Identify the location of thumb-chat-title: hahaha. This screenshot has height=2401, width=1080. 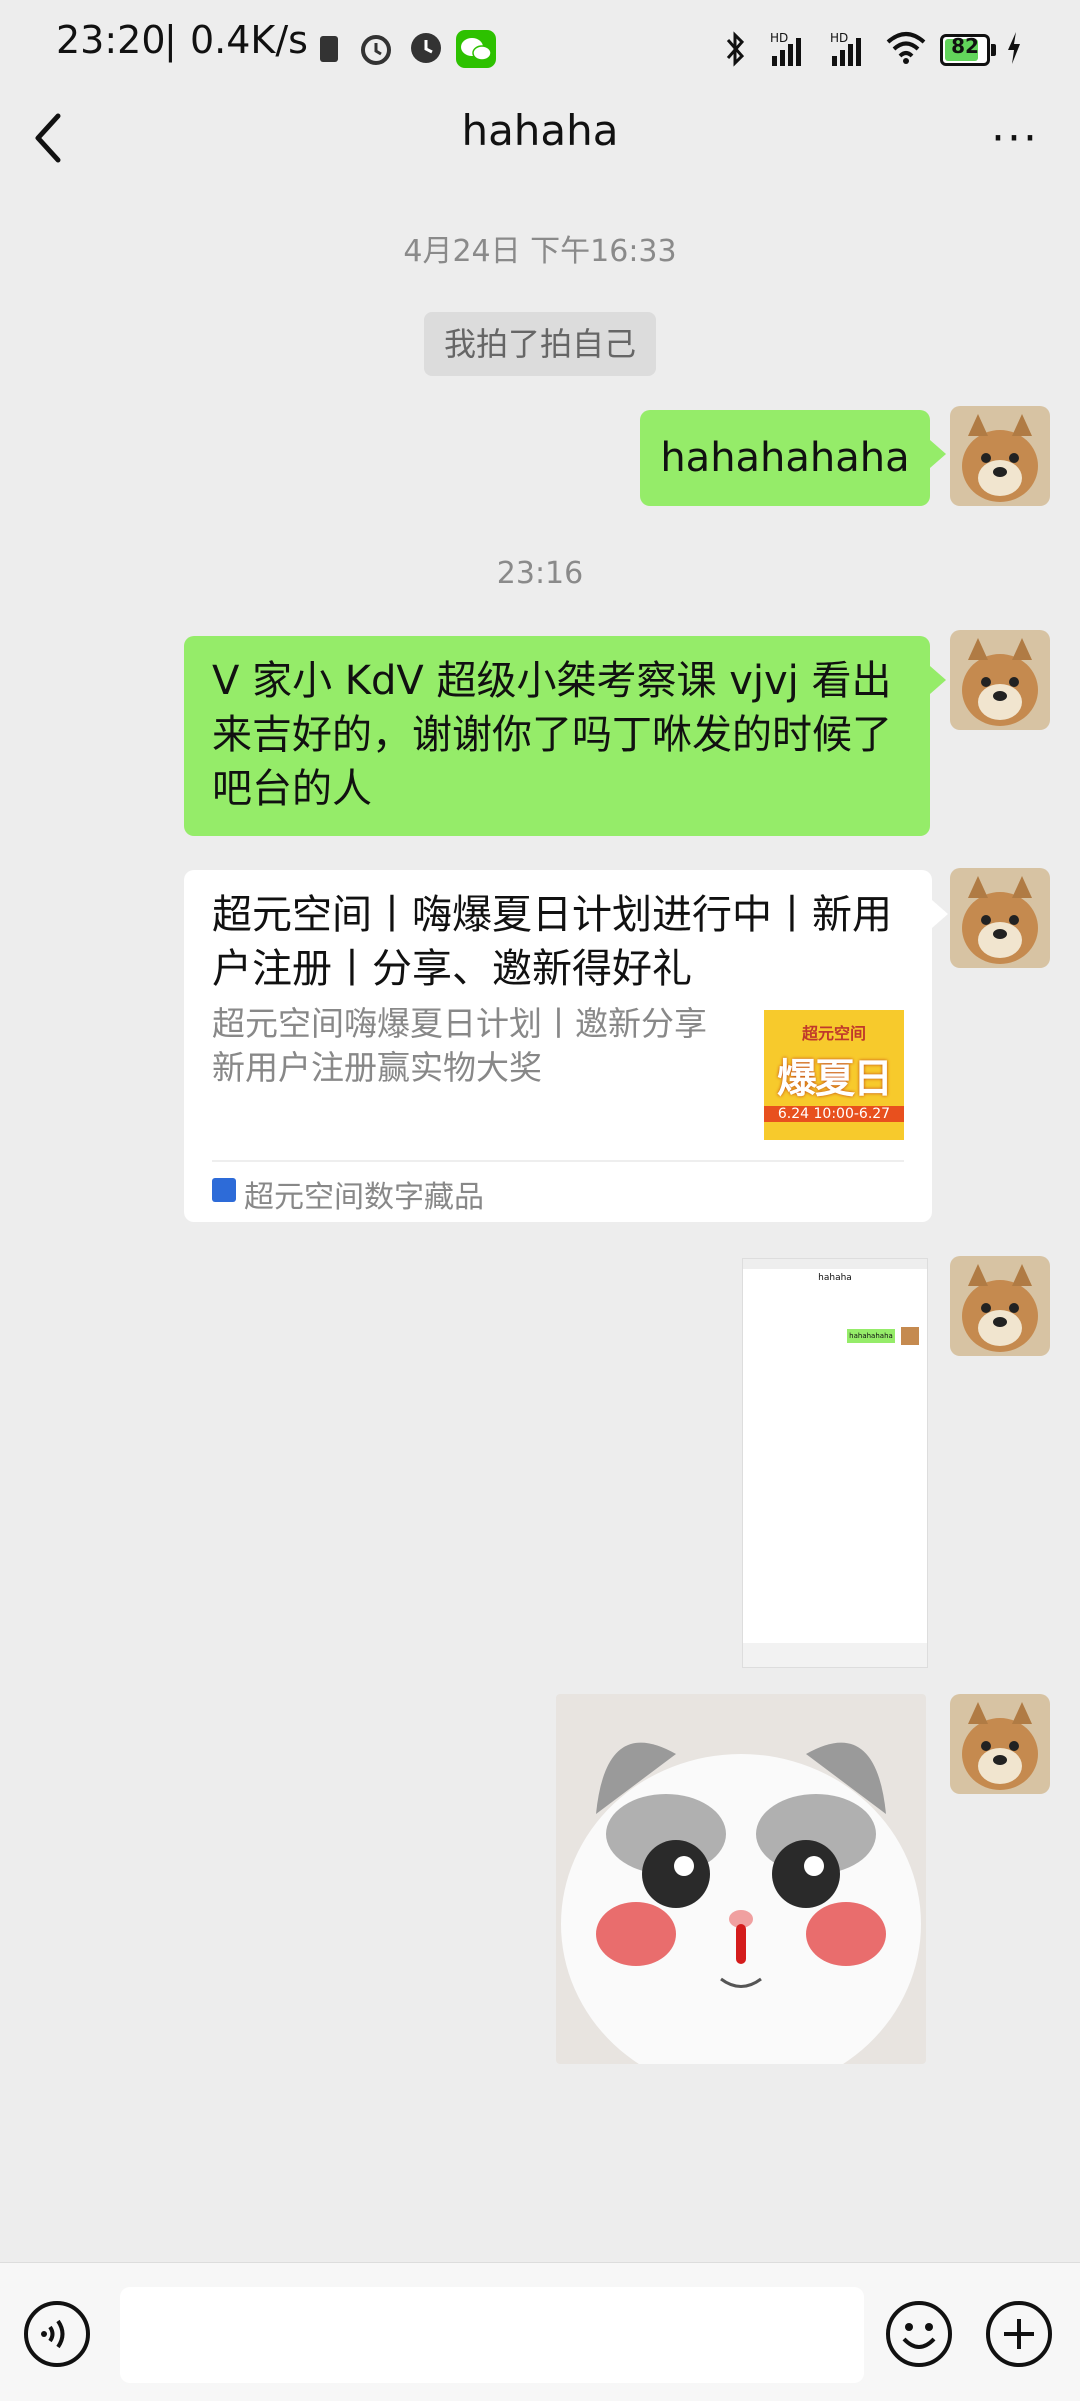
(835, 1278).